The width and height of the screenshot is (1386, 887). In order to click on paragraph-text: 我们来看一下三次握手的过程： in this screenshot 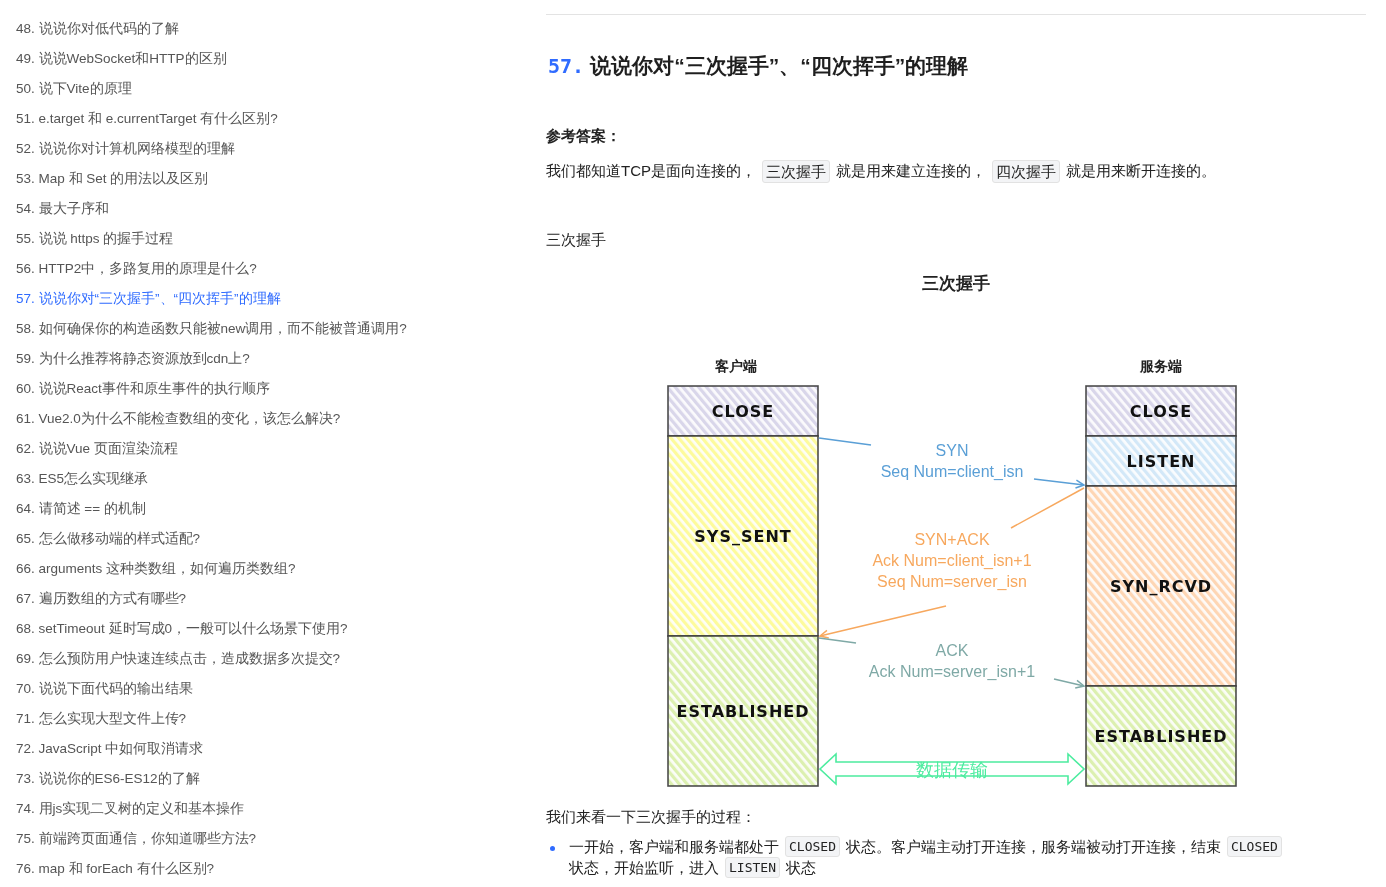, I will do `click(651, 817)`.